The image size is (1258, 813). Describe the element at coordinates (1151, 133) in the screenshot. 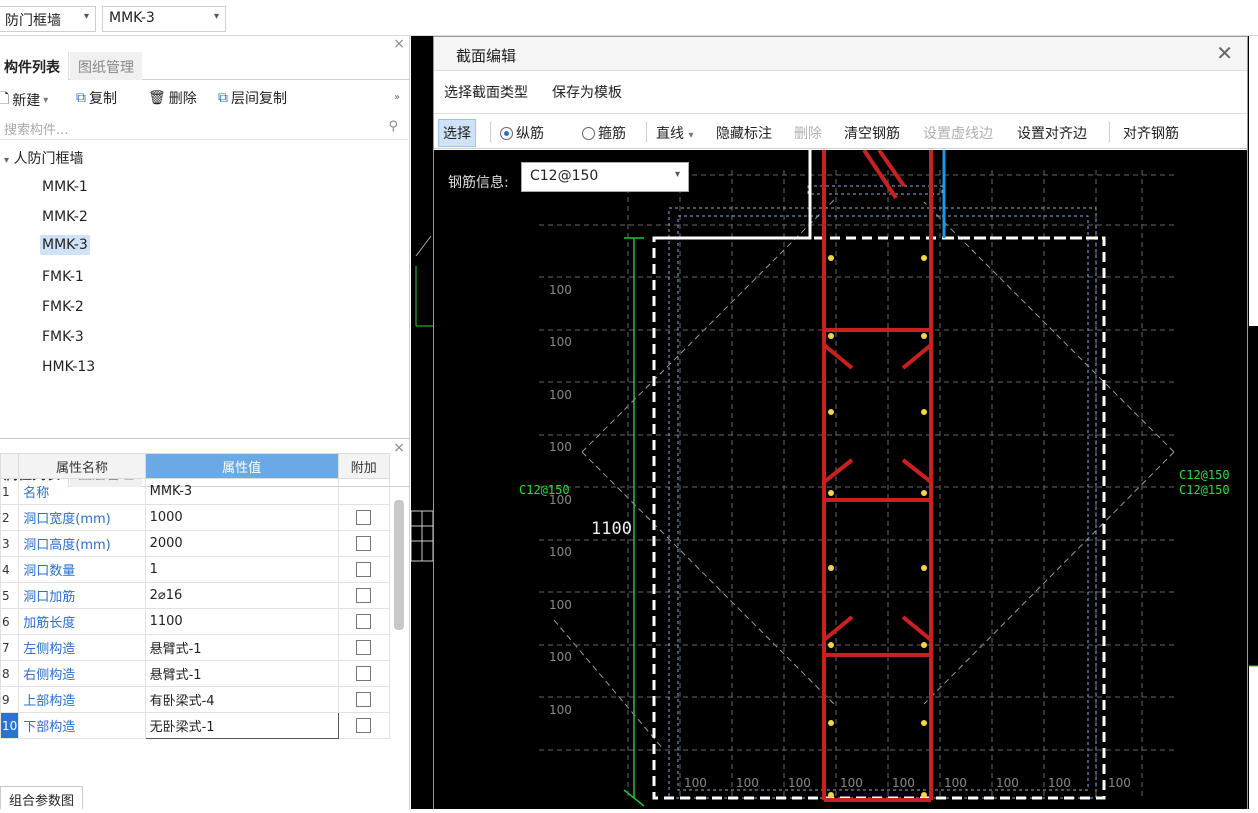

I see `align-rebar-button: 对齐钢筋` at that location.